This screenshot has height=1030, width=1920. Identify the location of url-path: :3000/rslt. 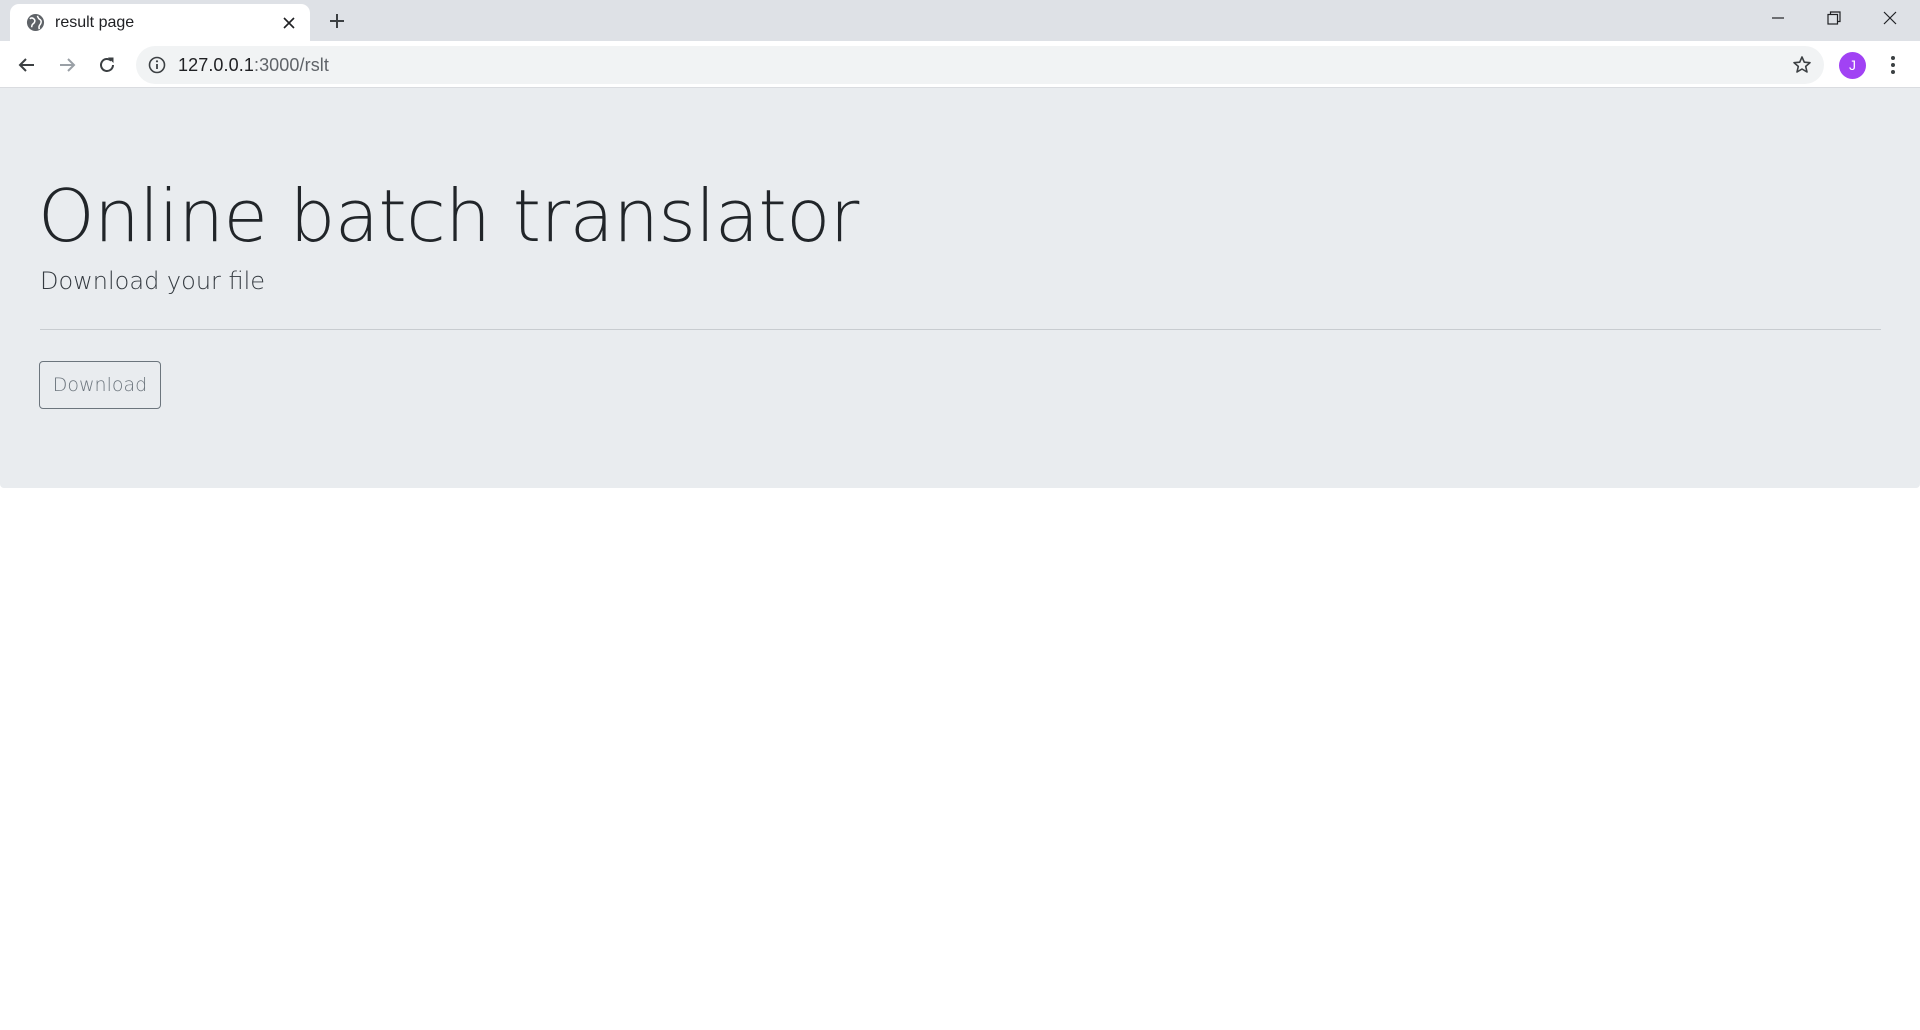
(291, 65).